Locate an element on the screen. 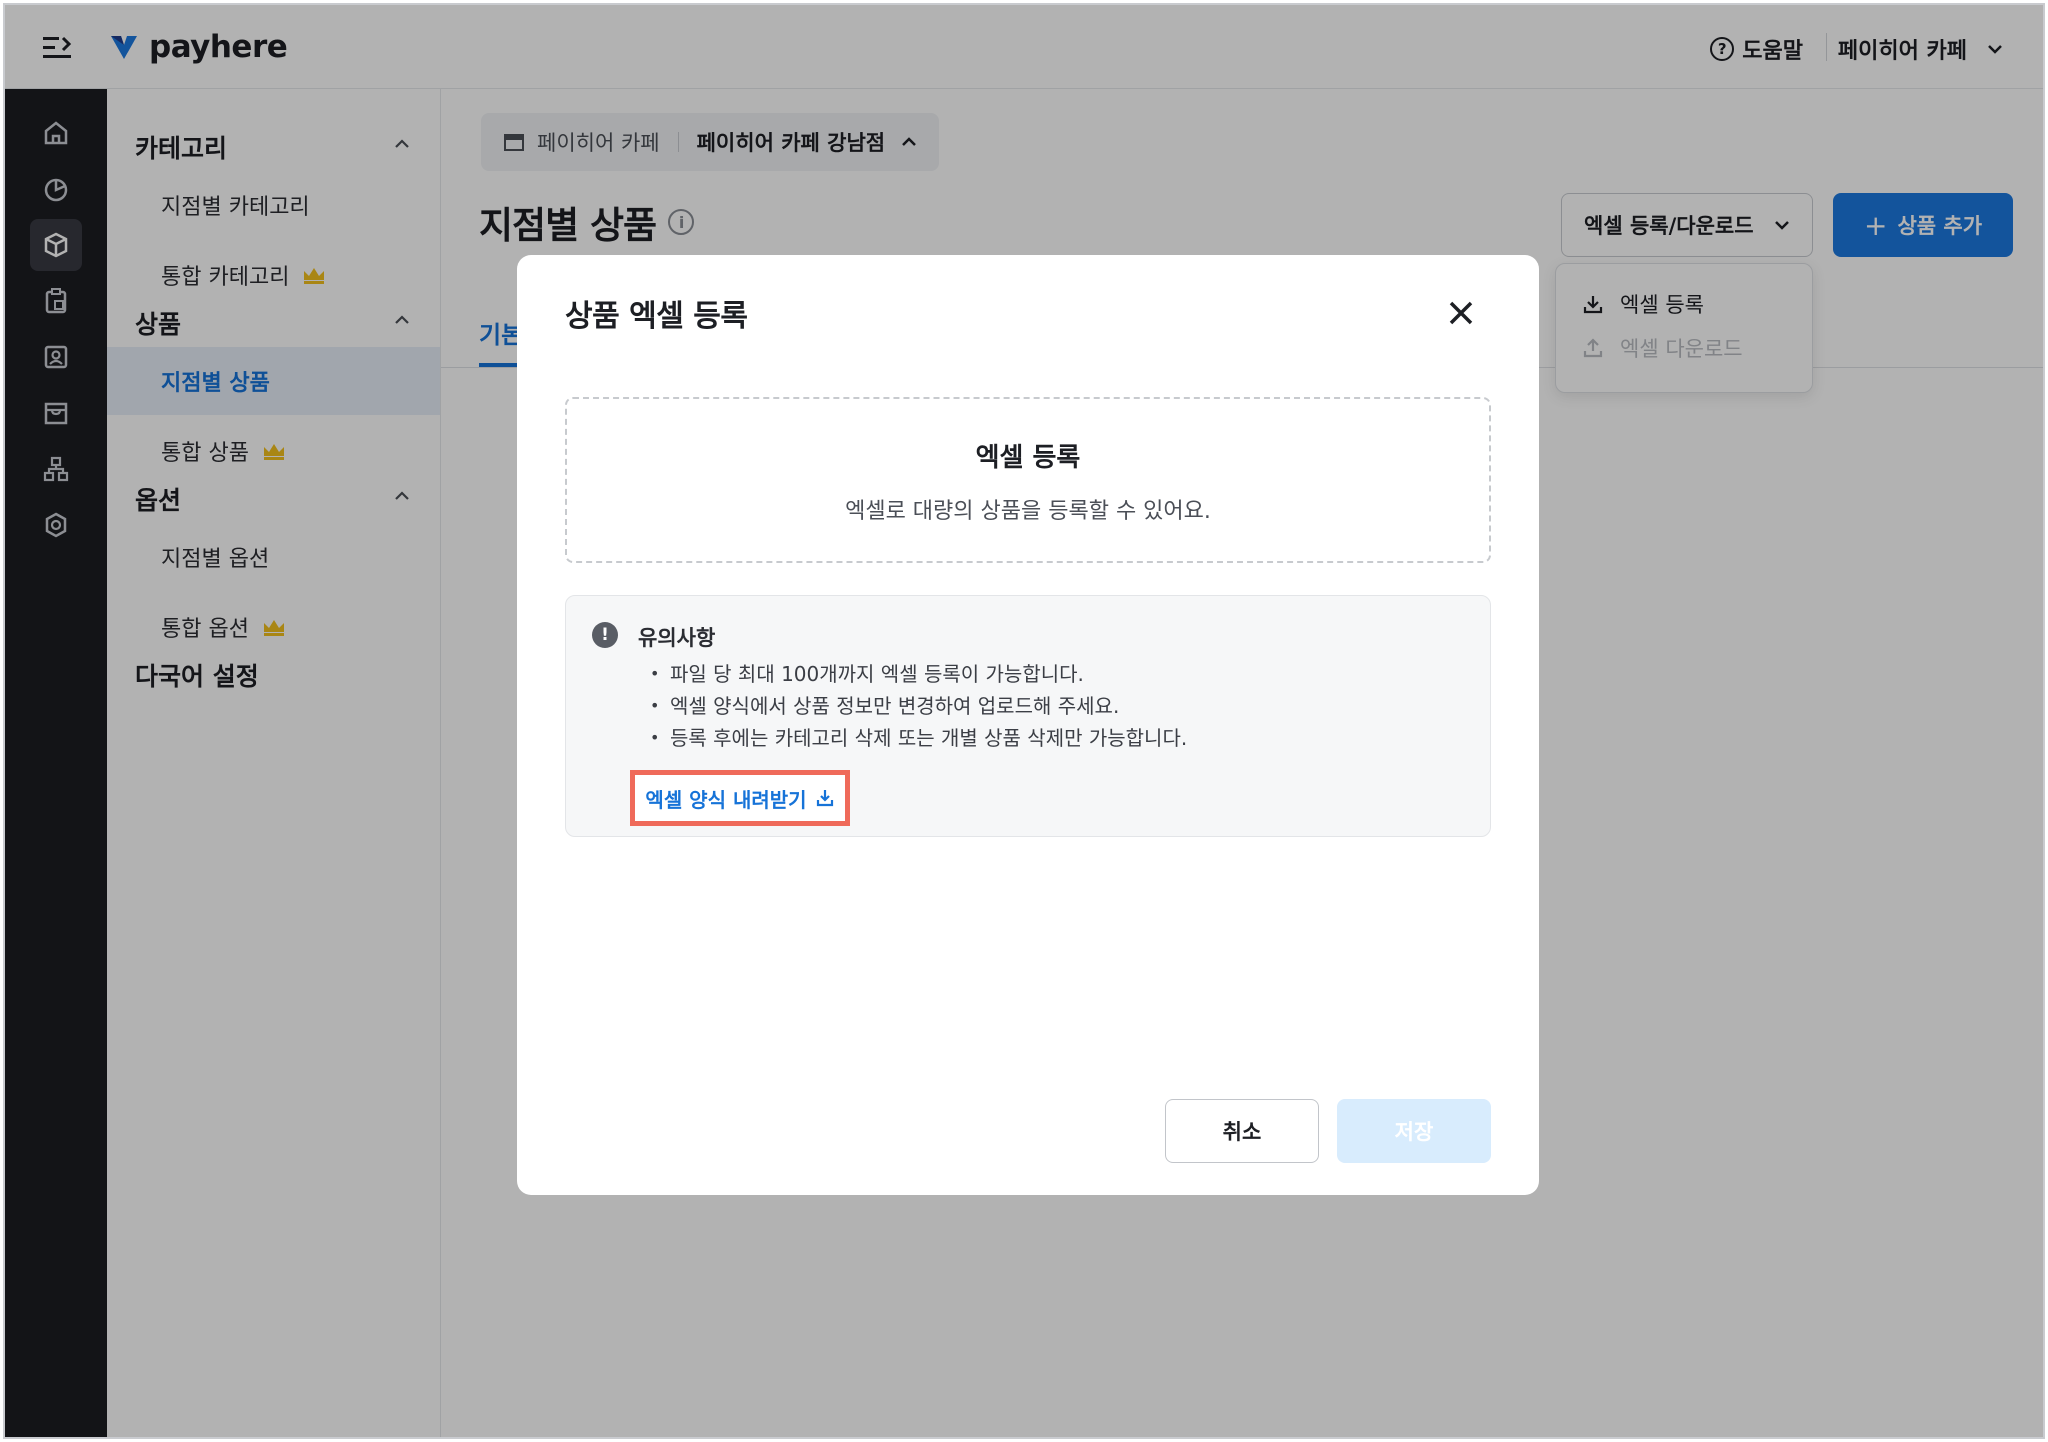 Image resolution: width=2048 pixels, height=1442 pixels. modal-title: 상품 엑셀 등록 is located at coordinates (656, 316).